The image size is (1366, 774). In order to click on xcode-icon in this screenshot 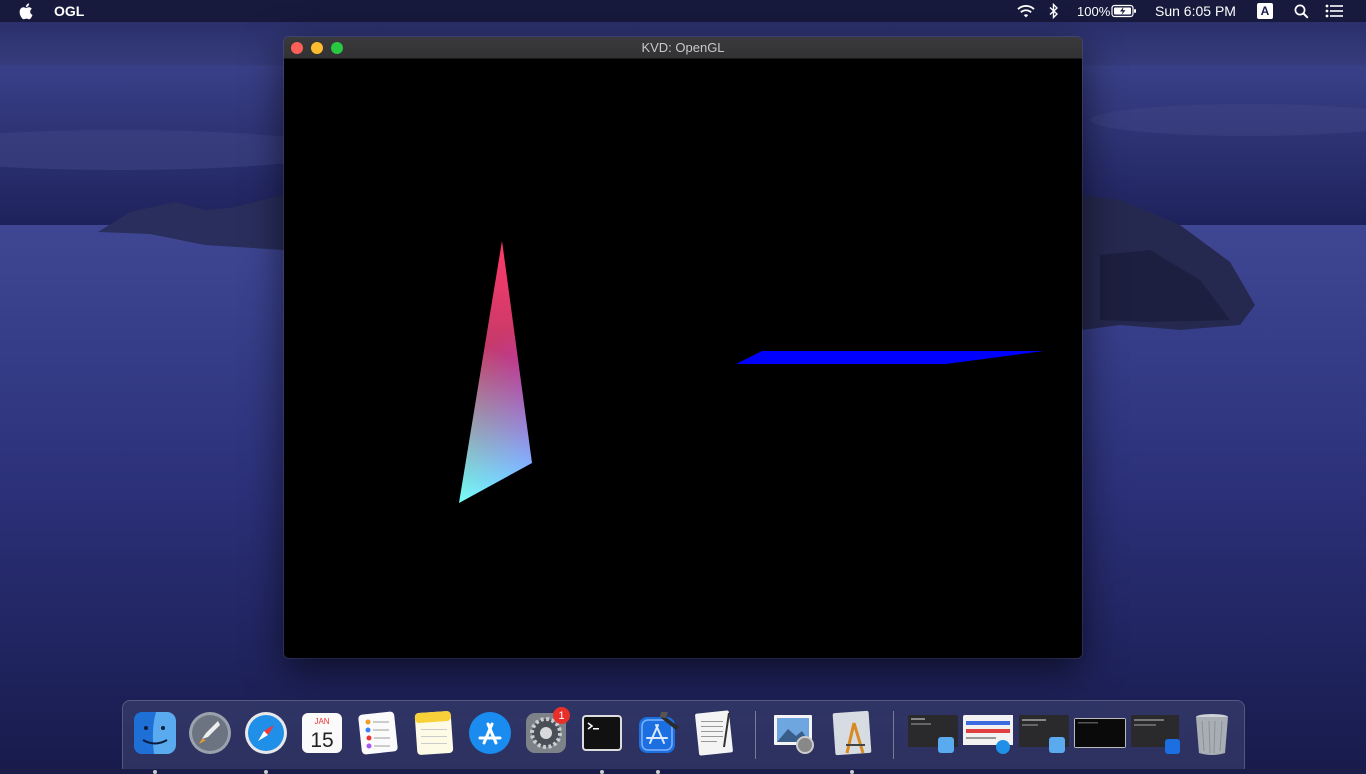, I will do `click(659, 732)`.